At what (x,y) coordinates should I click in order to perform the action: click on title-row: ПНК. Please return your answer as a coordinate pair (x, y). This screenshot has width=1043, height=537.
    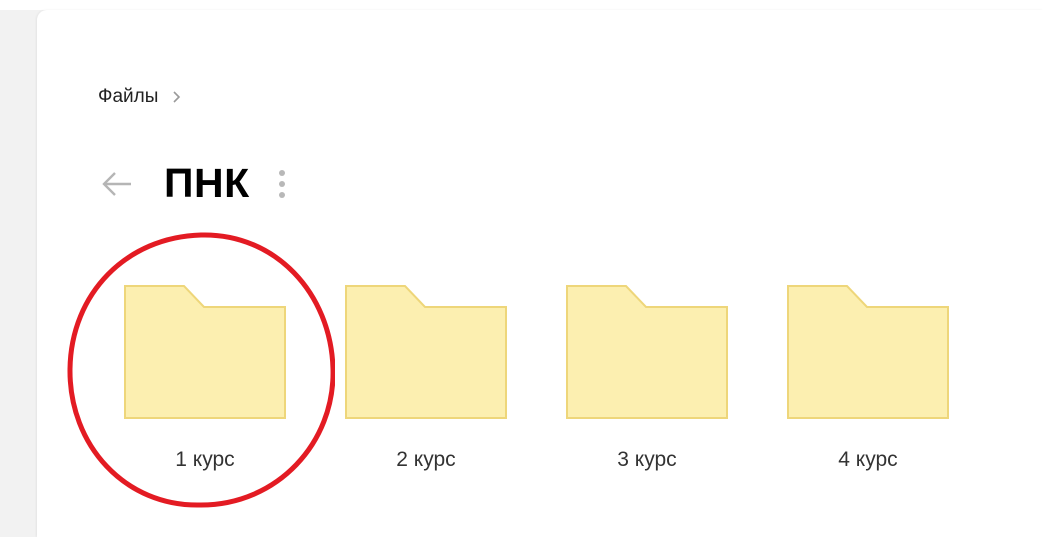
    Looking at the image, I should click on (195, 183).